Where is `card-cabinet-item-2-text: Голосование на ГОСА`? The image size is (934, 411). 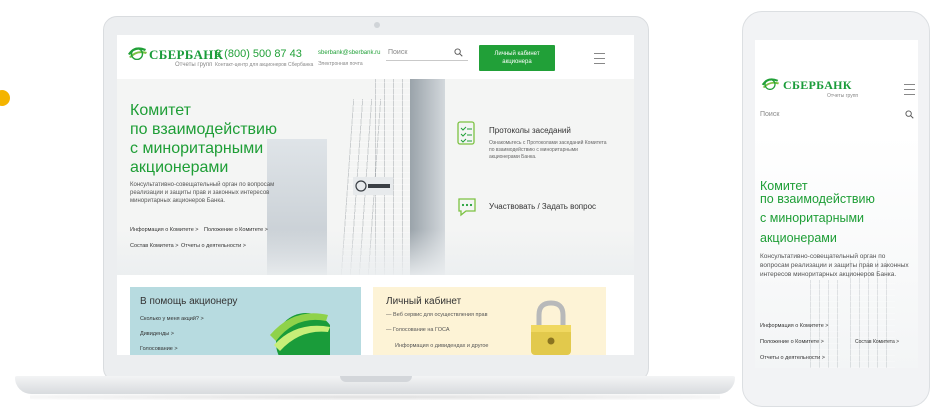
card-cabinet-item-2-text: Голосование на ГОСА is located at coordinates (421, 330).